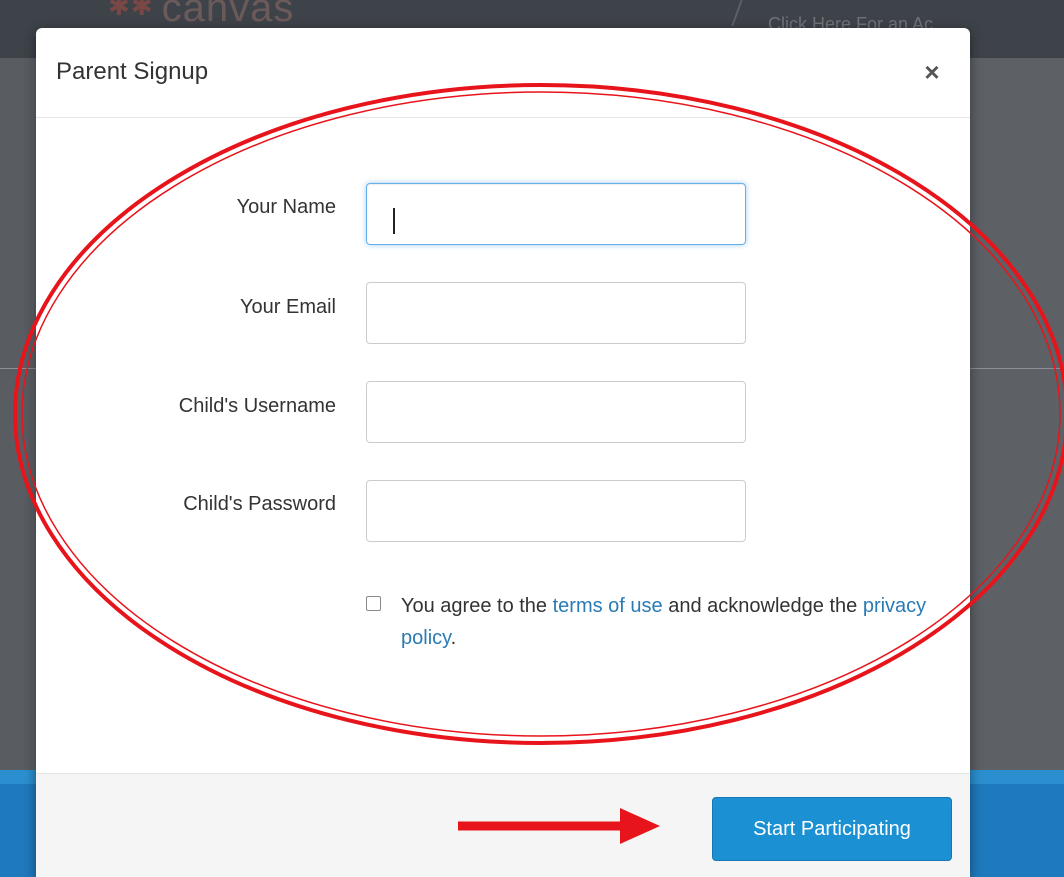 The width and height of the screenshot is (1064, 877). What do you see at coordinates (832, 829) in the screenshot?
I see `start-participating-button: Start Participating` at bounding box center [832, 829].